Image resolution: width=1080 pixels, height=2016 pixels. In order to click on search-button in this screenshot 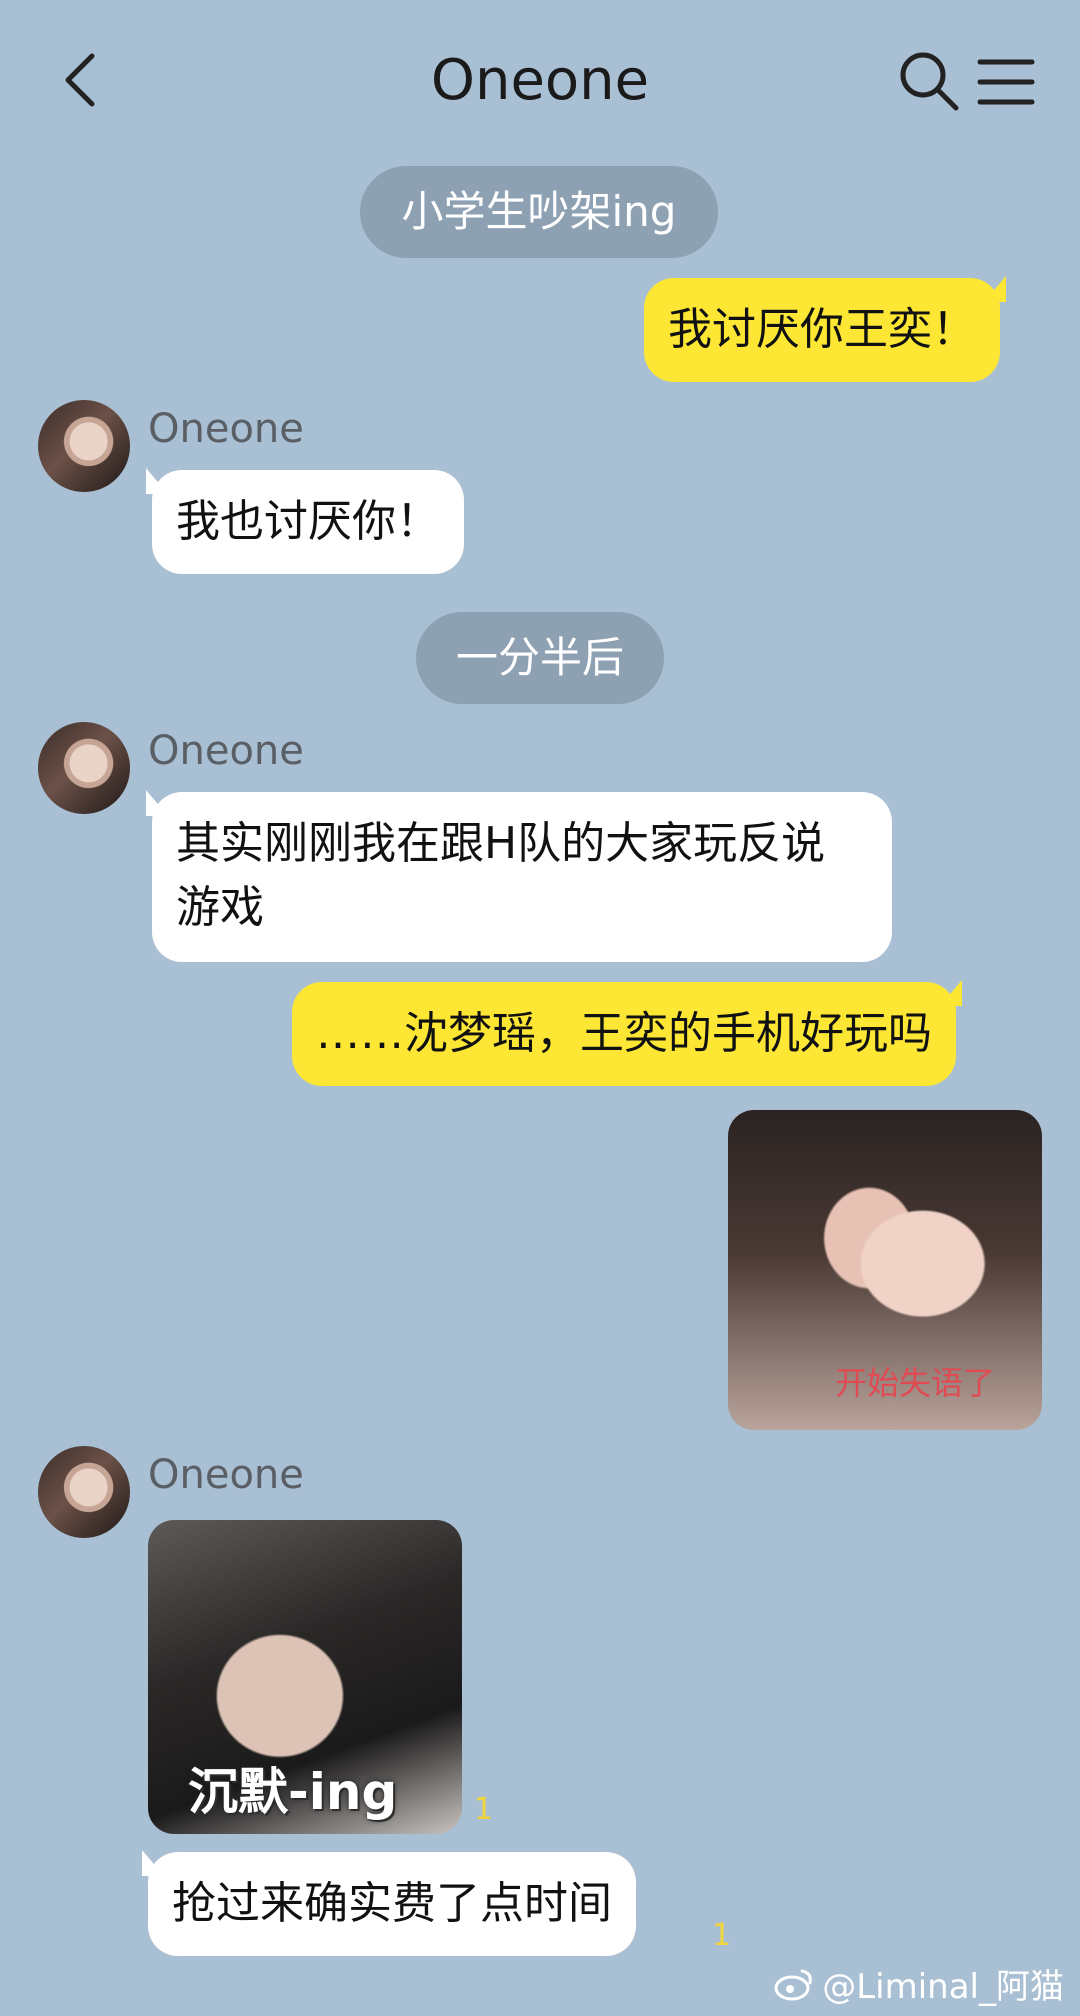, I will do `click(929, 81)`.